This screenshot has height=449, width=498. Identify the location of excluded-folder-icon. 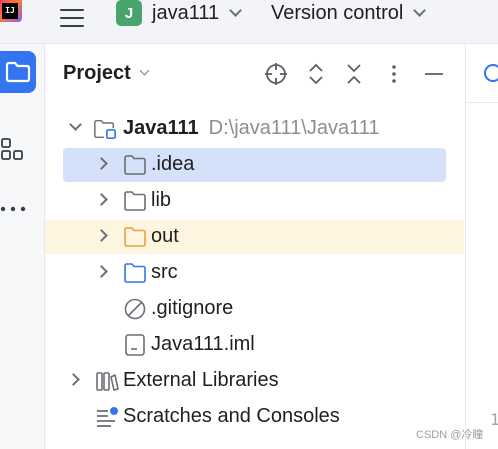
(135, 237).